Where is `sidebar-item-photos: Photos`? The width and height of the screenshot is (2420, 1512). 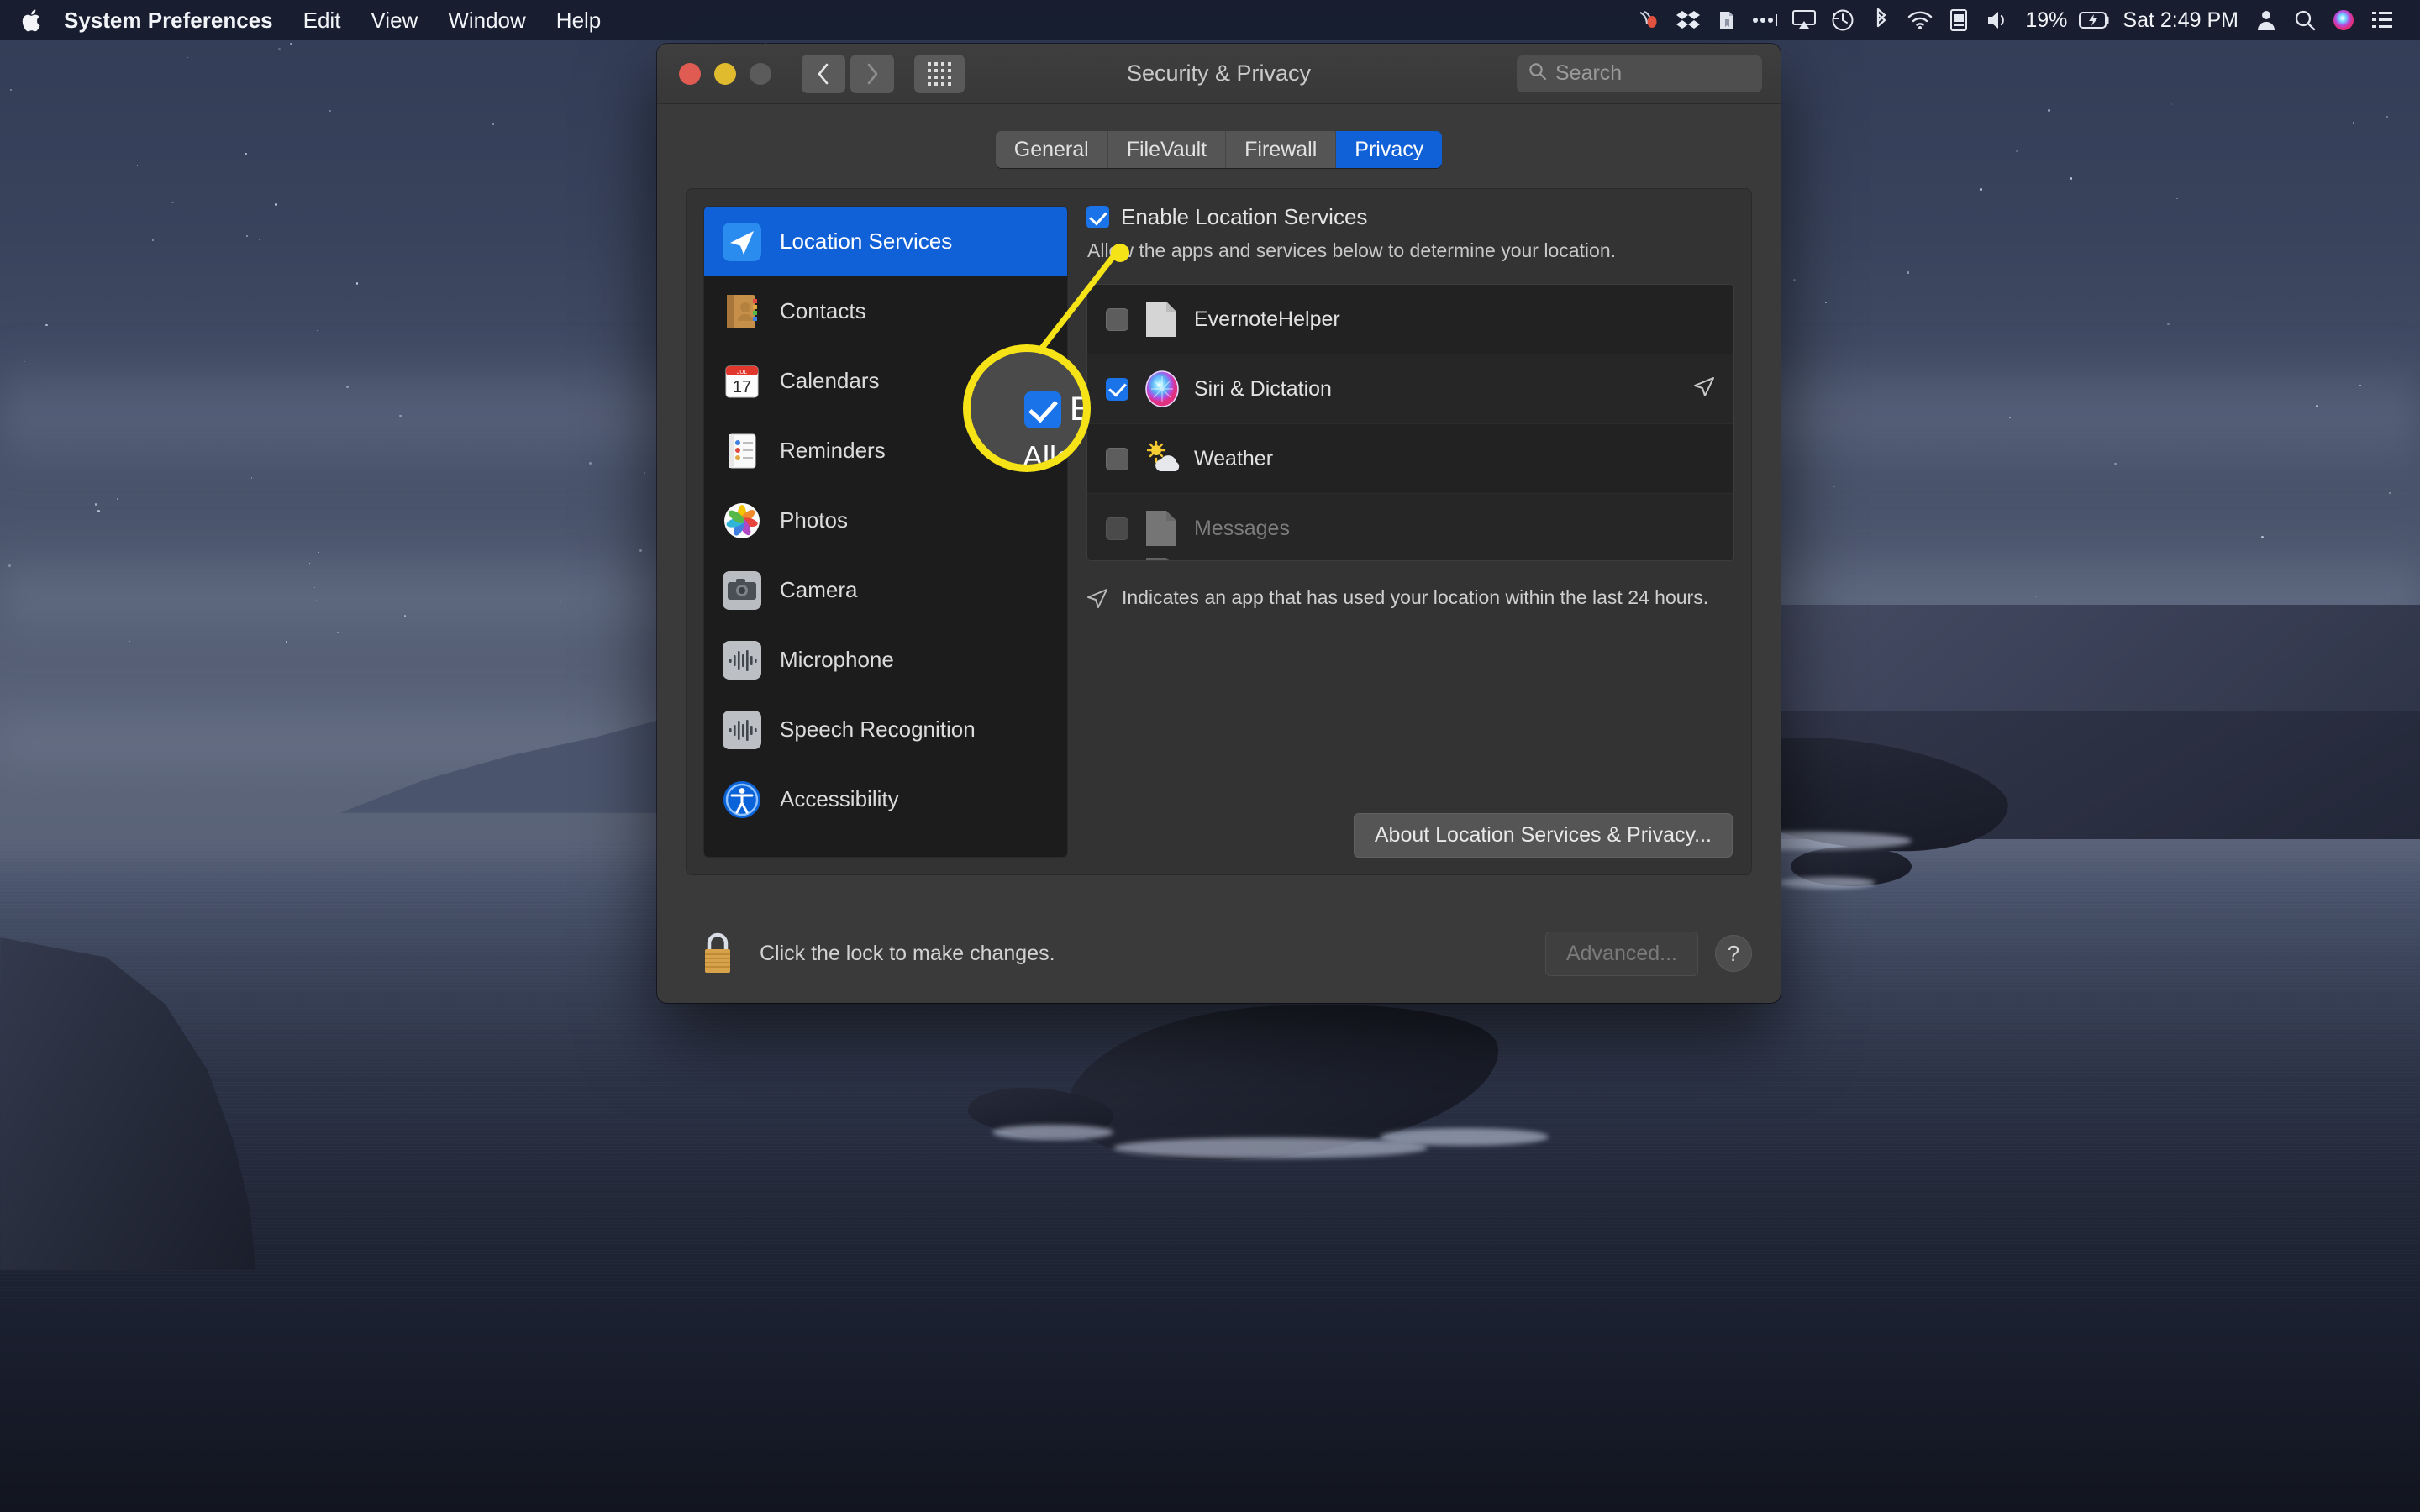 sidebar-item-photos: Photos is located at coordinates (885, 520).